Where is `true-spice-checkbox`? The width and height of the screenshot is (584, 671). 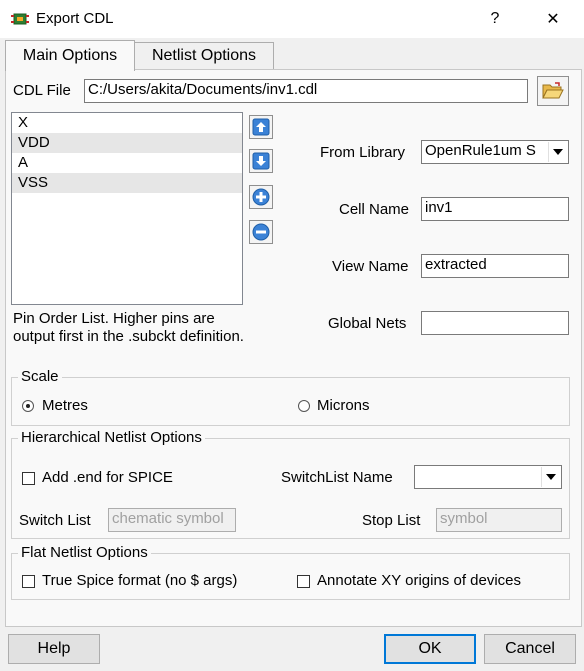 true-spice-checkbox is located at coordinates (28, 581).